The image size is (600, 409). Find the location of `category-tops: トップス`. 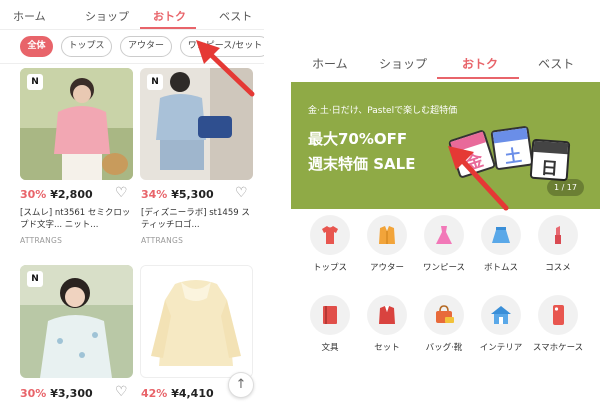

category-tops: トップス is located at coordinates (330, 244).